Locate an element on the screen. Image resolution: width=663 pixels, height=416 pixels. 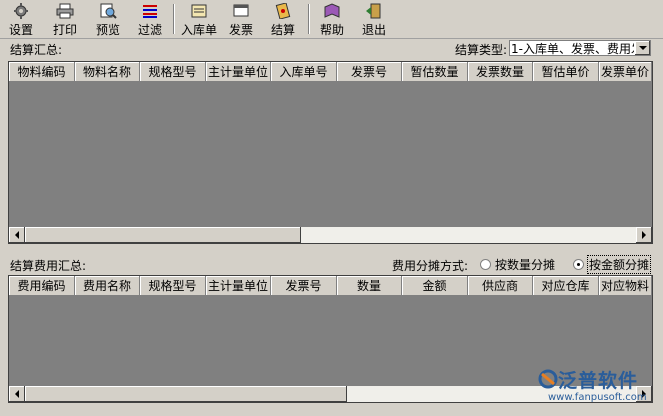
chevron-down-icon is located at coordinates (642, 48).